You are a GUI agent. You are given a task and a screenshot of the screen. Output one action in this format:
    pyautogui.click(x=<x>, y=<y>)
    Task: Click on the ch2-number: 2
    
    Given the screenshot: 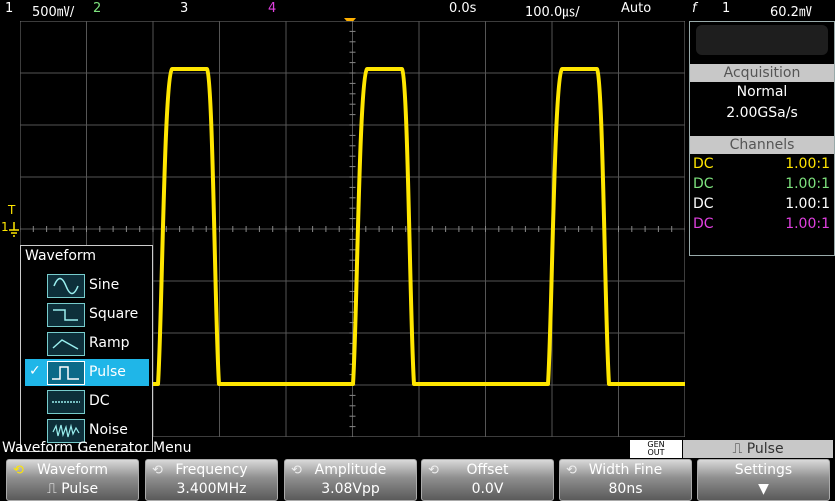 What is the action you would take?
    pyautogui.click(x=97, y=8)
    